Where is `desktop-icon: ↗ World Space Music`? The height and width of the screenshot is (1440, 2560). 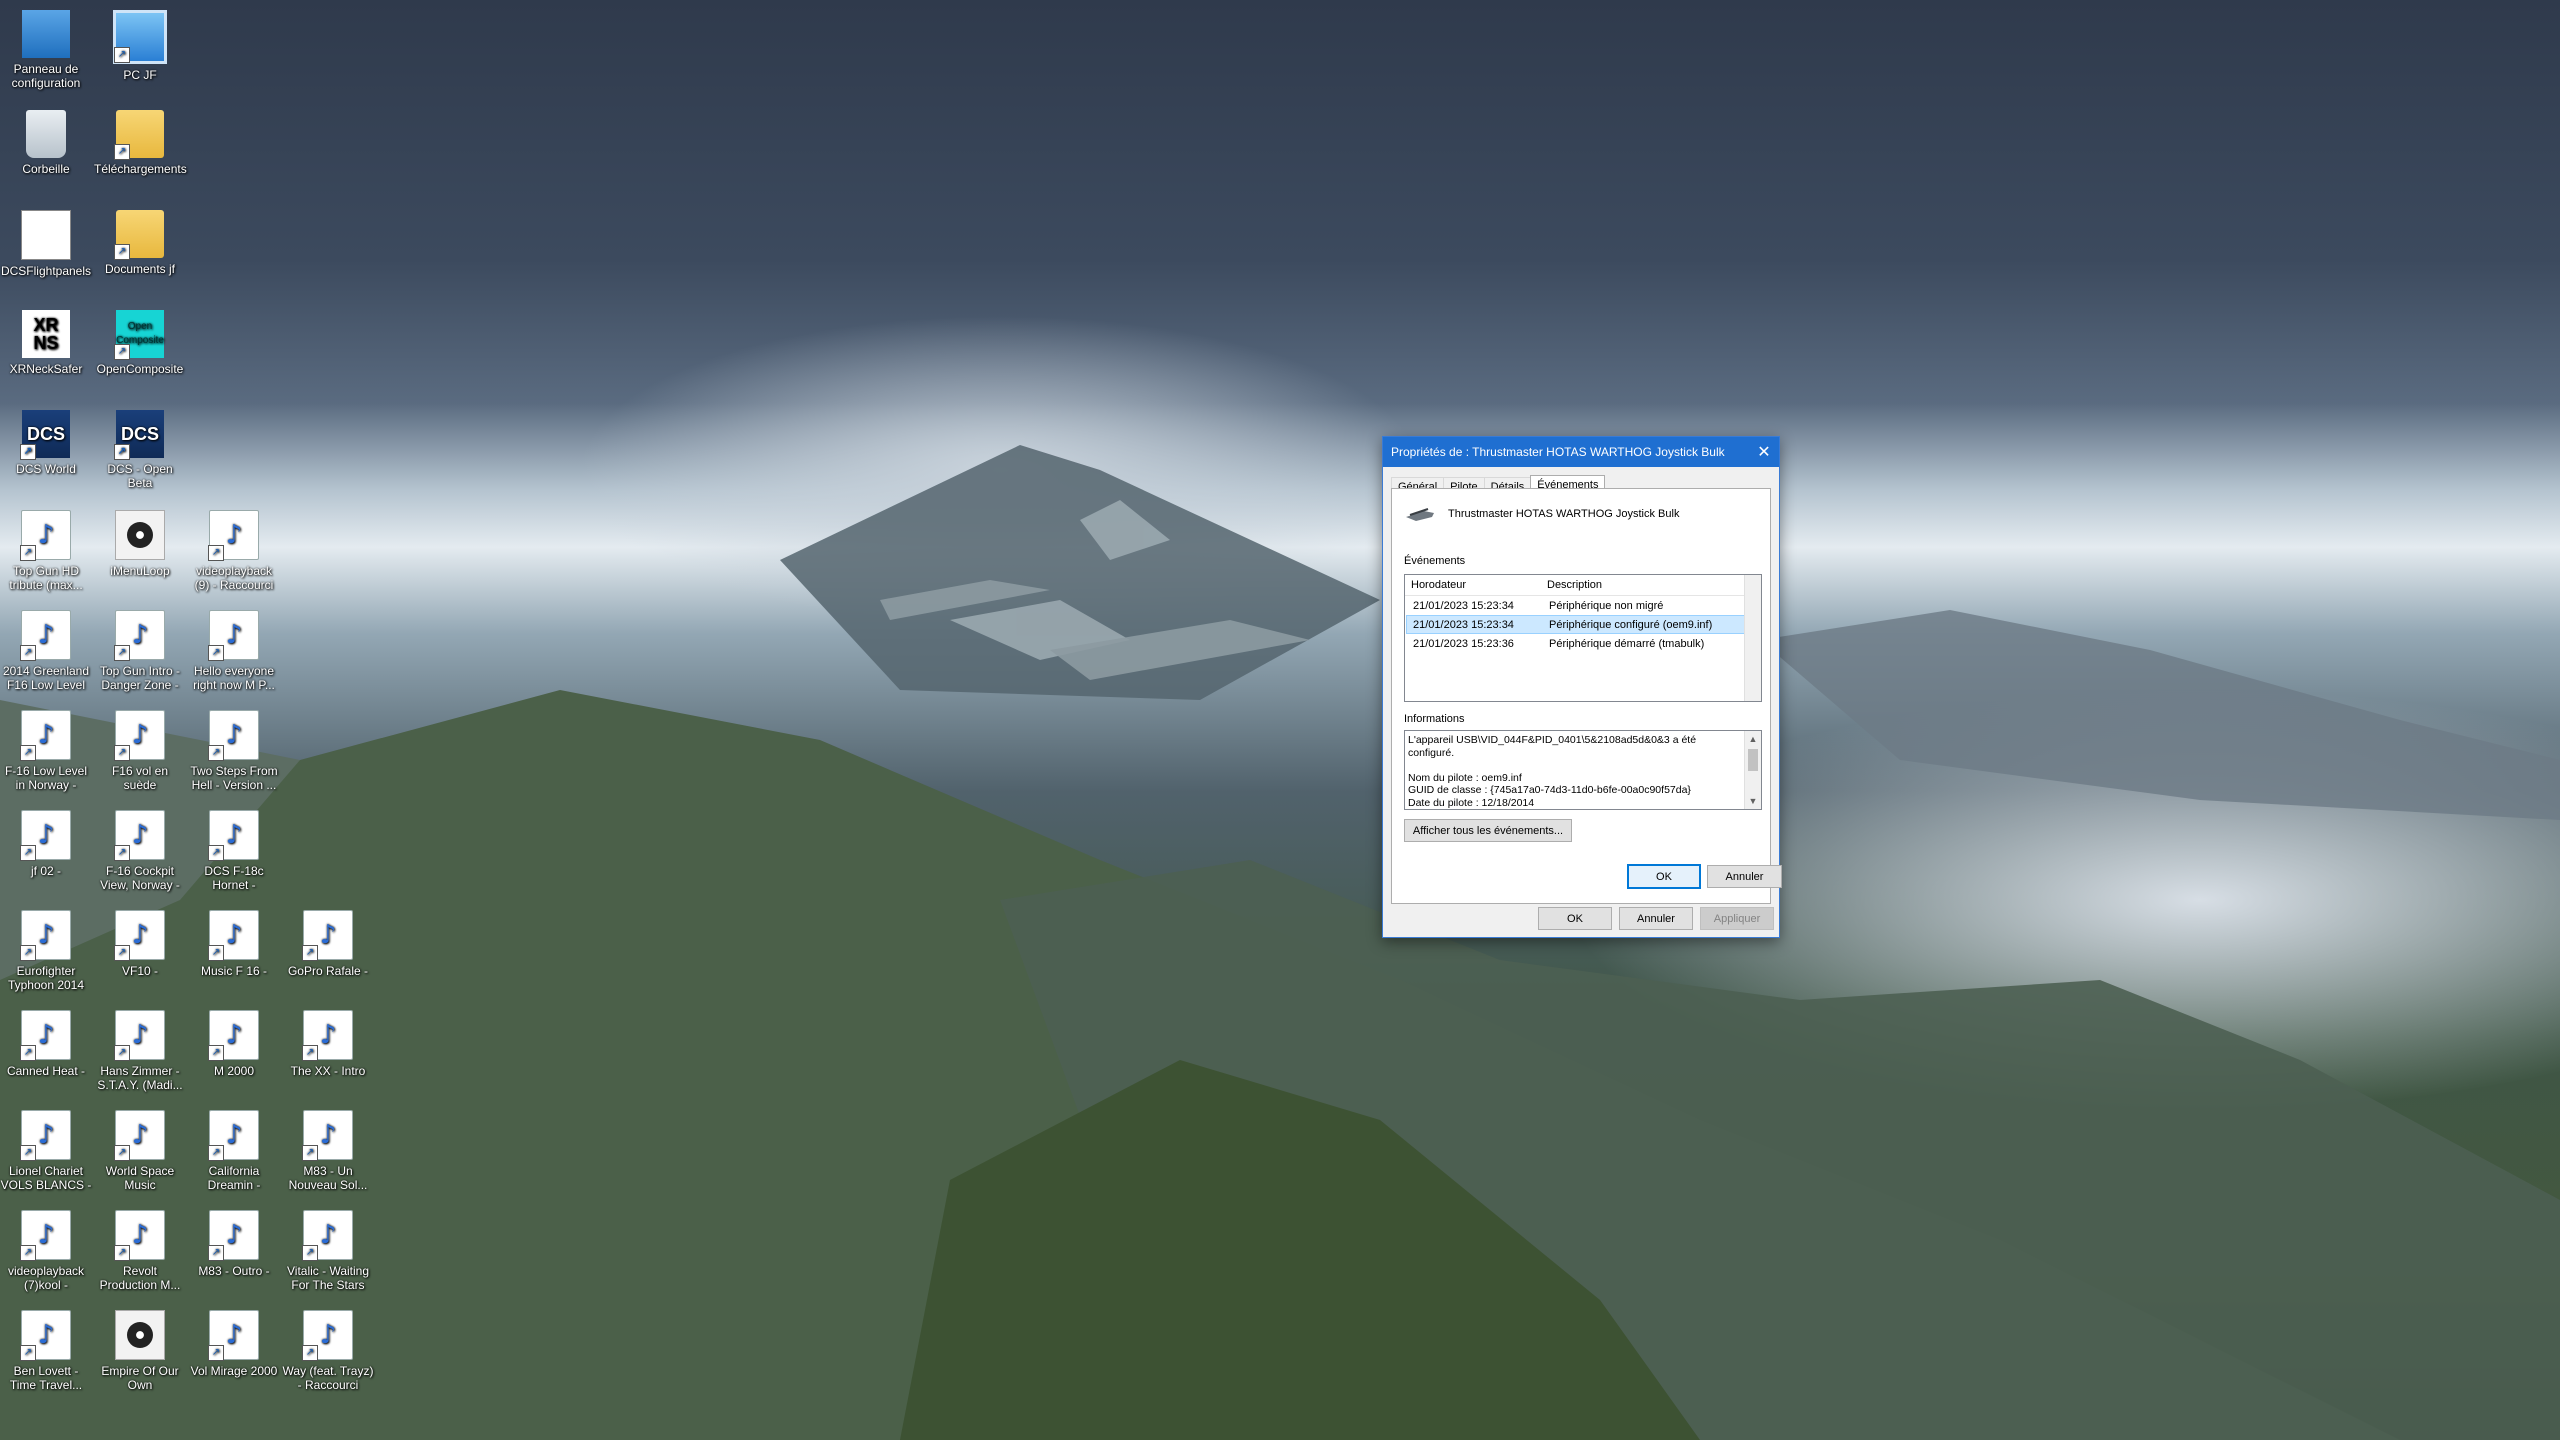
desktop-icon: ↗ World Space Music is located at coordinates (140, 1151).